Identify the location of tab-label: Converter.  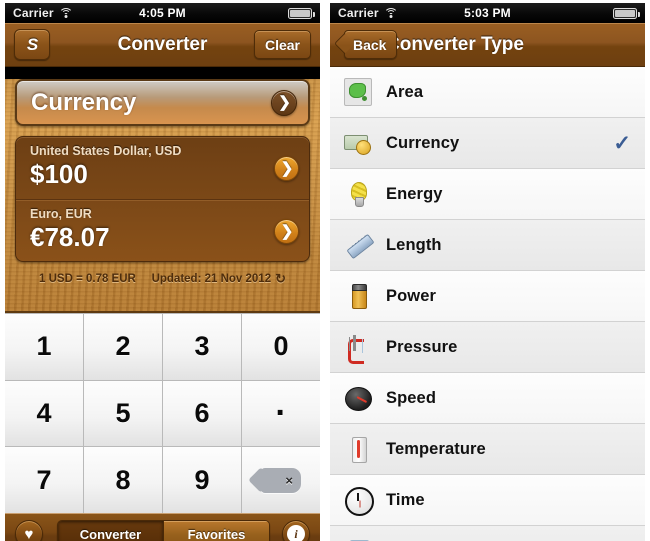
(110, 533).